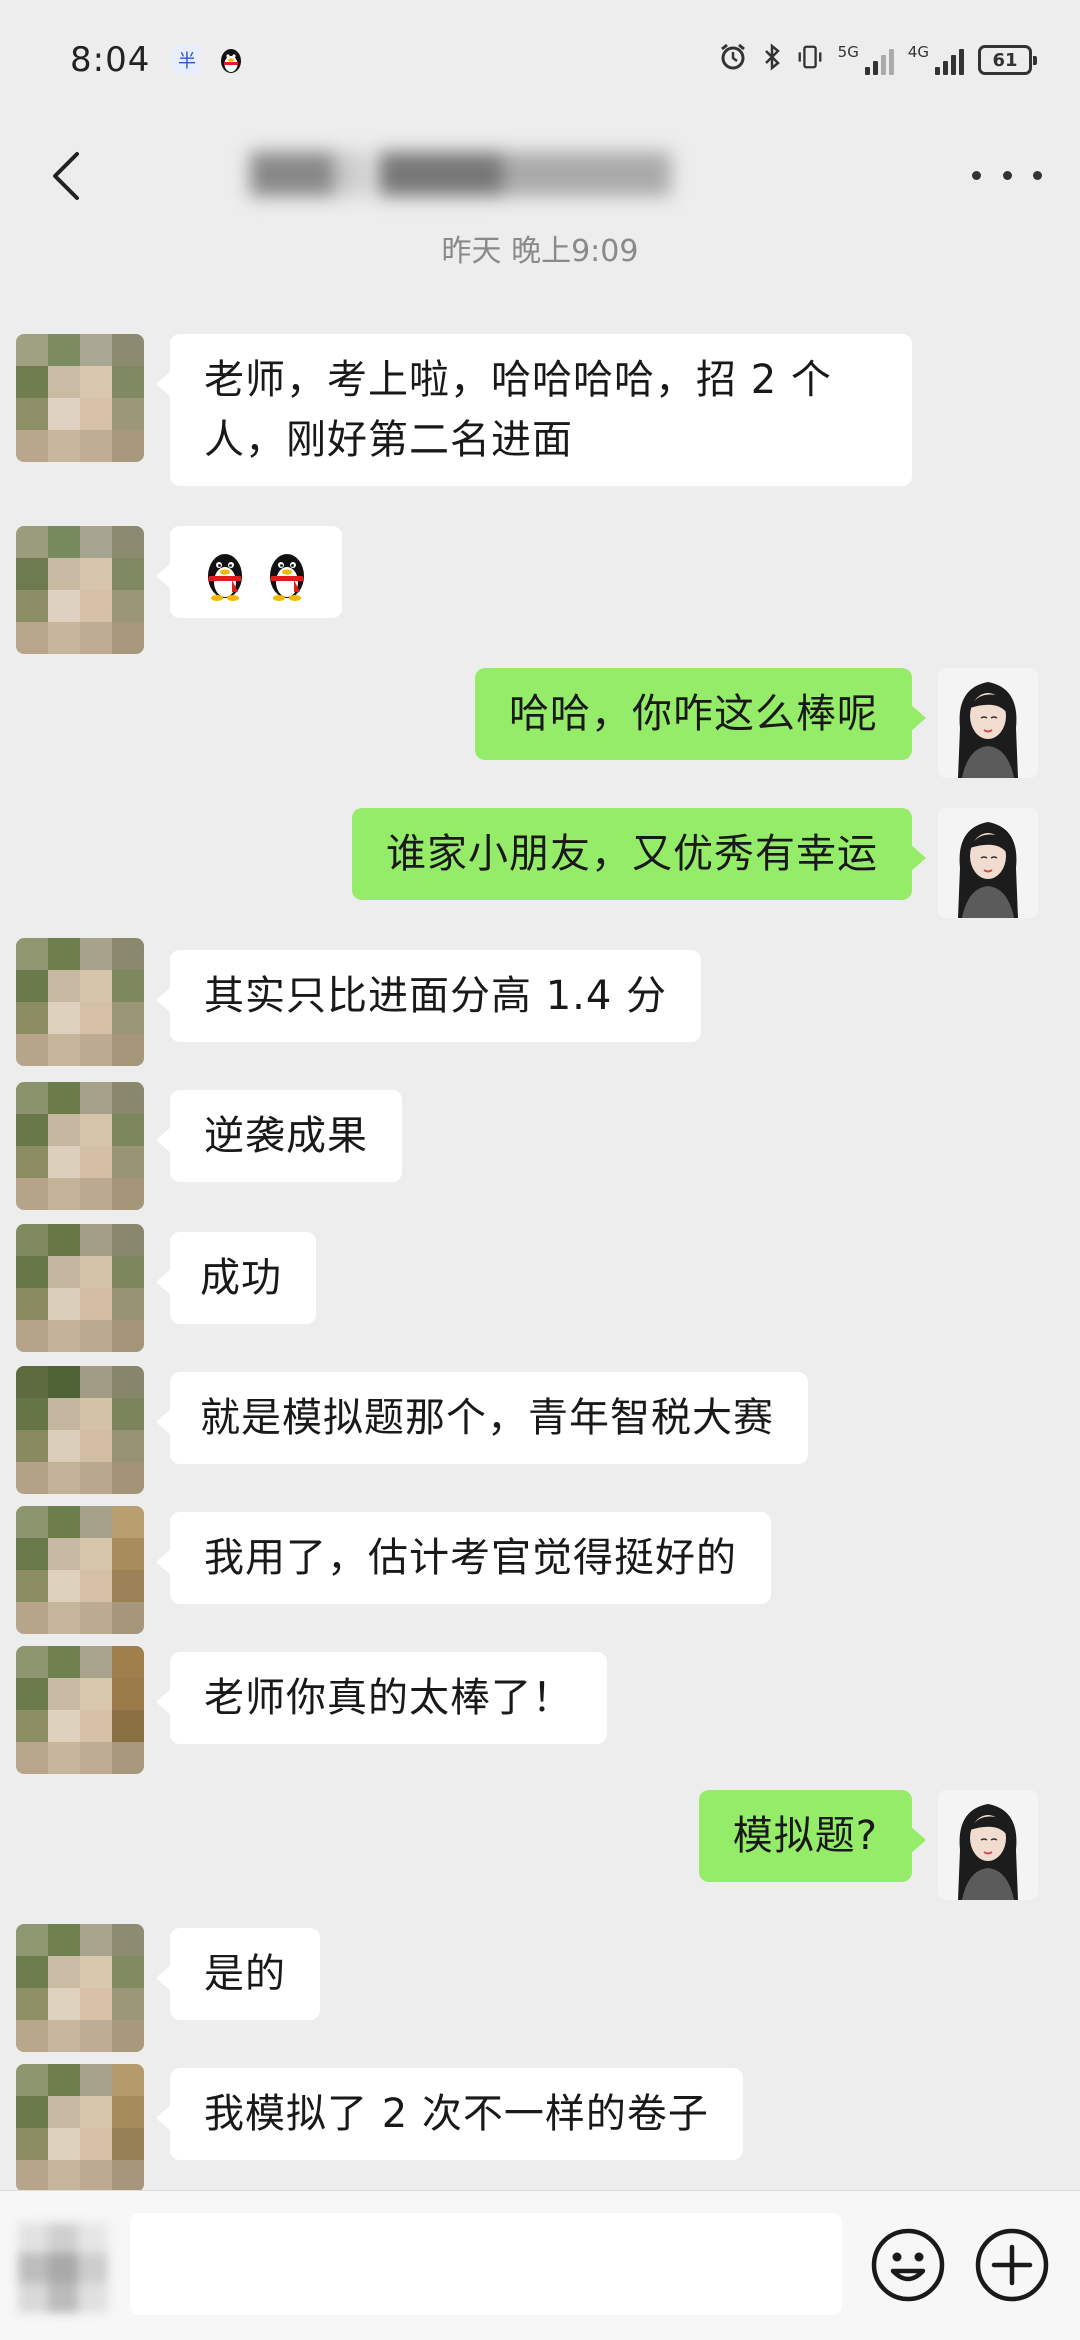  What do you see at coordinates (231, 60) in the screenshot?
I see `penguin-icon` at bounding box center [231, 60].